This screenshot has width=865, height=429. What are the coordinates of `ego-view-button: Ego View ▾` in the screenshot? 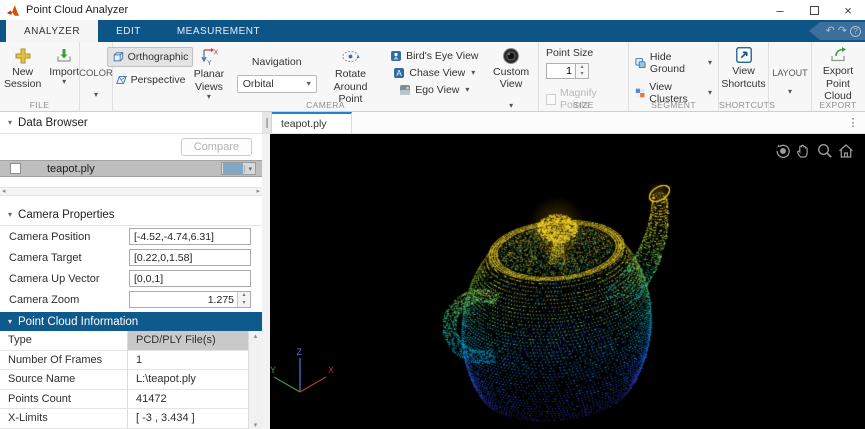 It's located at (434, 89).